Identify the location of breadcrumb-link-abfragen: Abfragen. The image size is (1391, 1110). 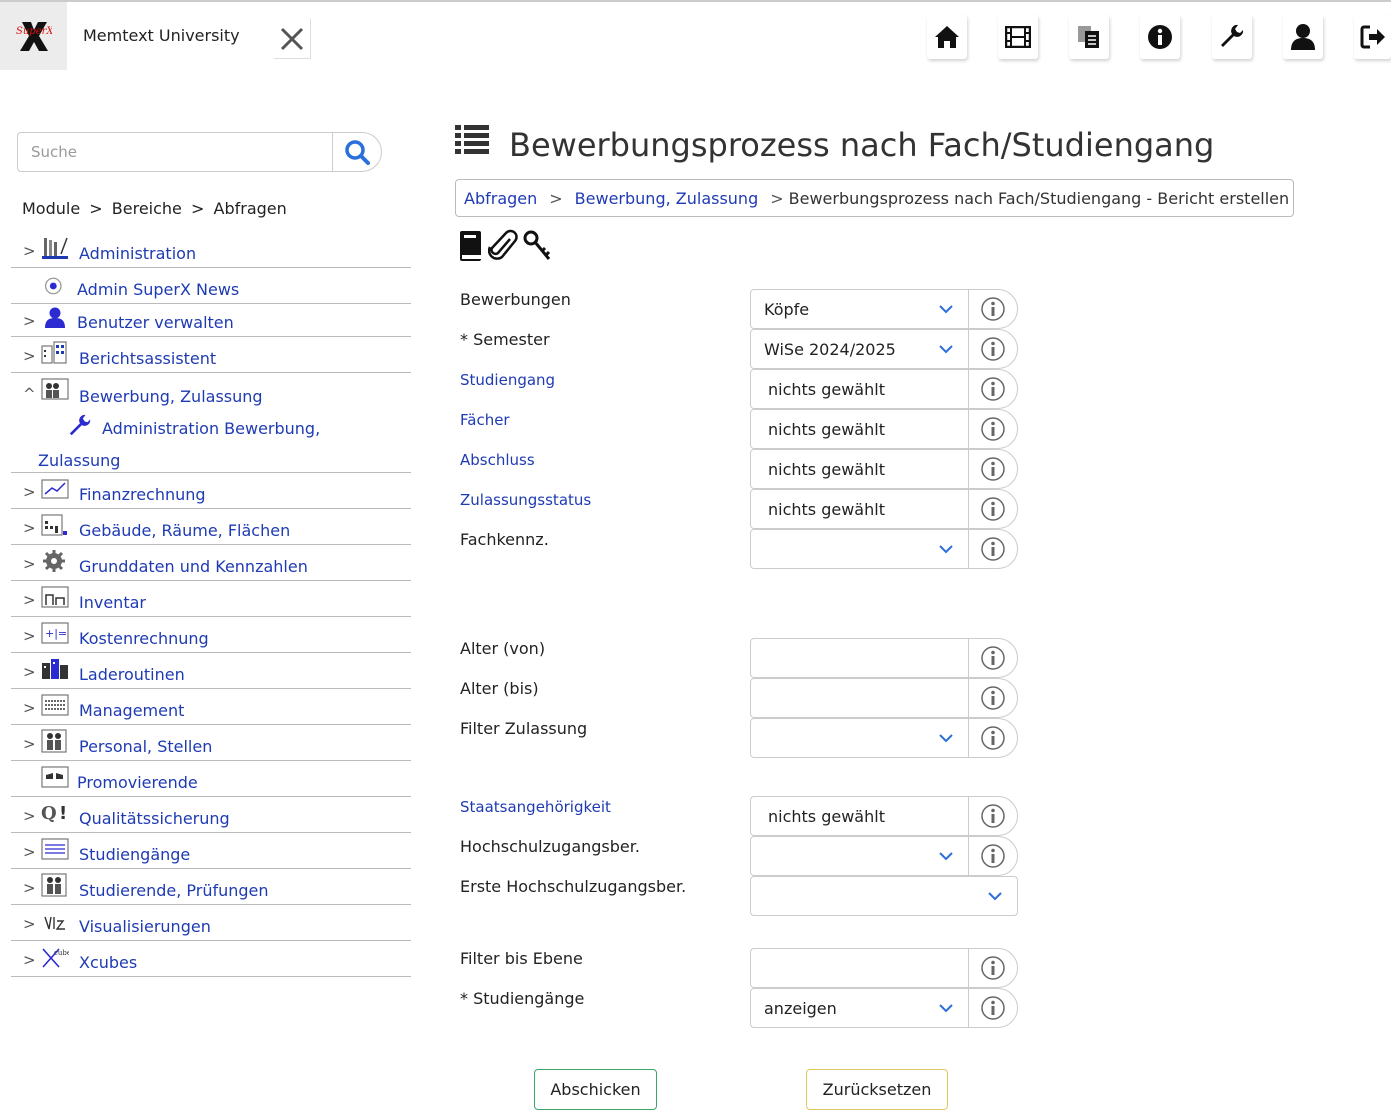
(500, 198).